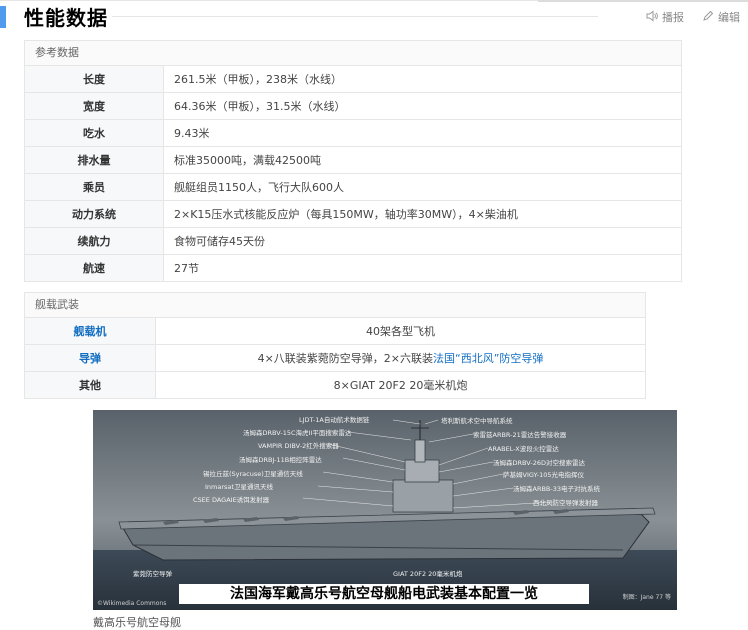  I want to click on row-key: 长度, so click(94, 79).